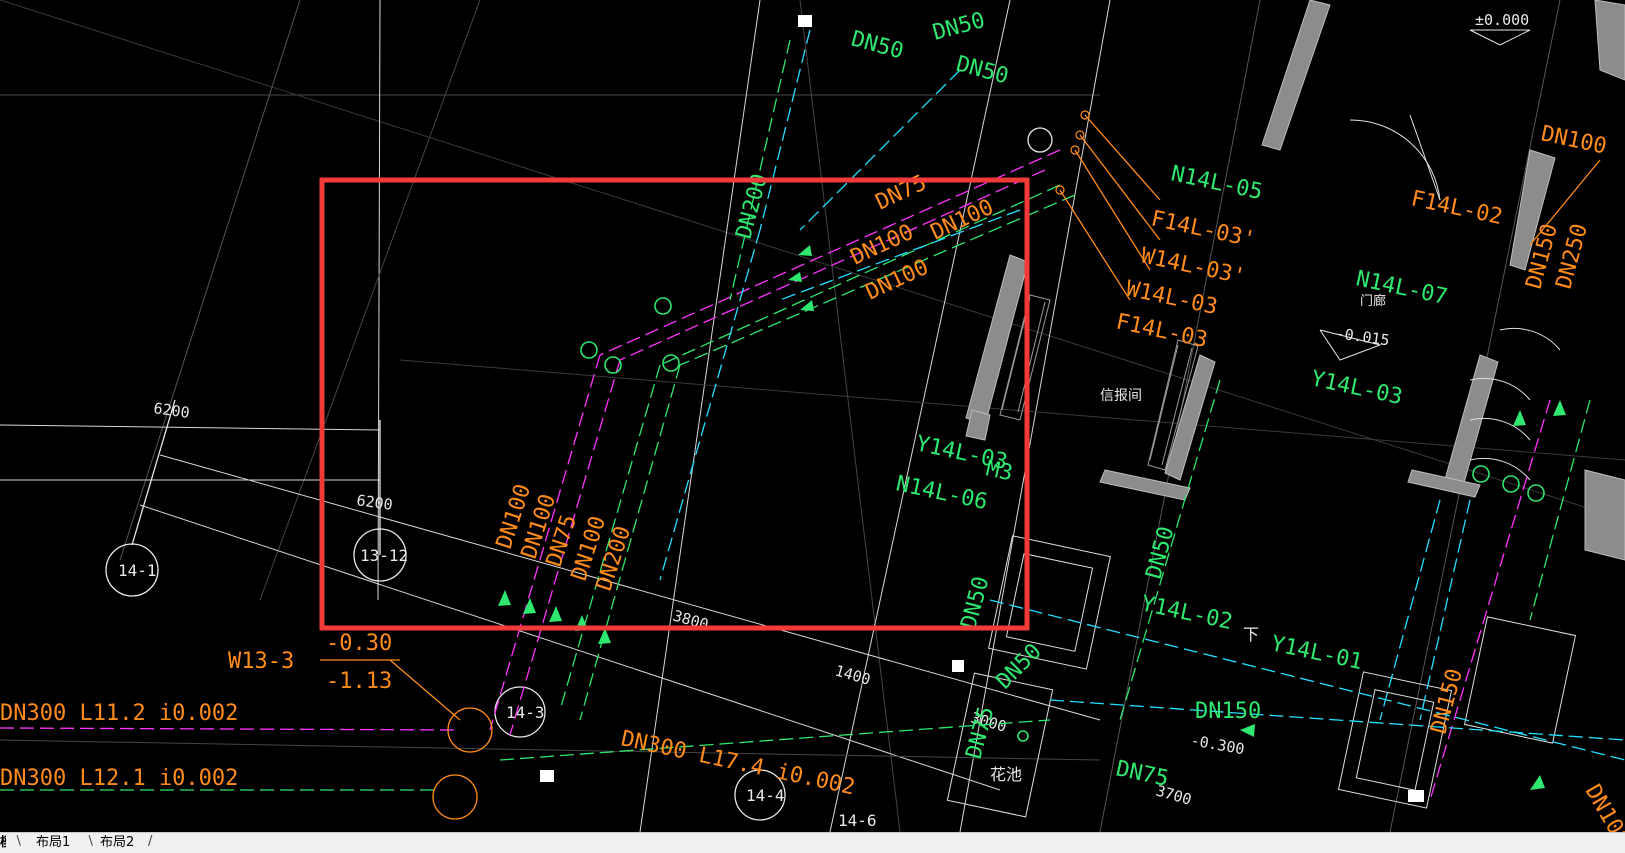 This screenshot has height=853, width=1625. What do you see at coordinates (261, 661) in the screenshot?
I see `well-tag: W13-3` at bounding box center [261, 661].